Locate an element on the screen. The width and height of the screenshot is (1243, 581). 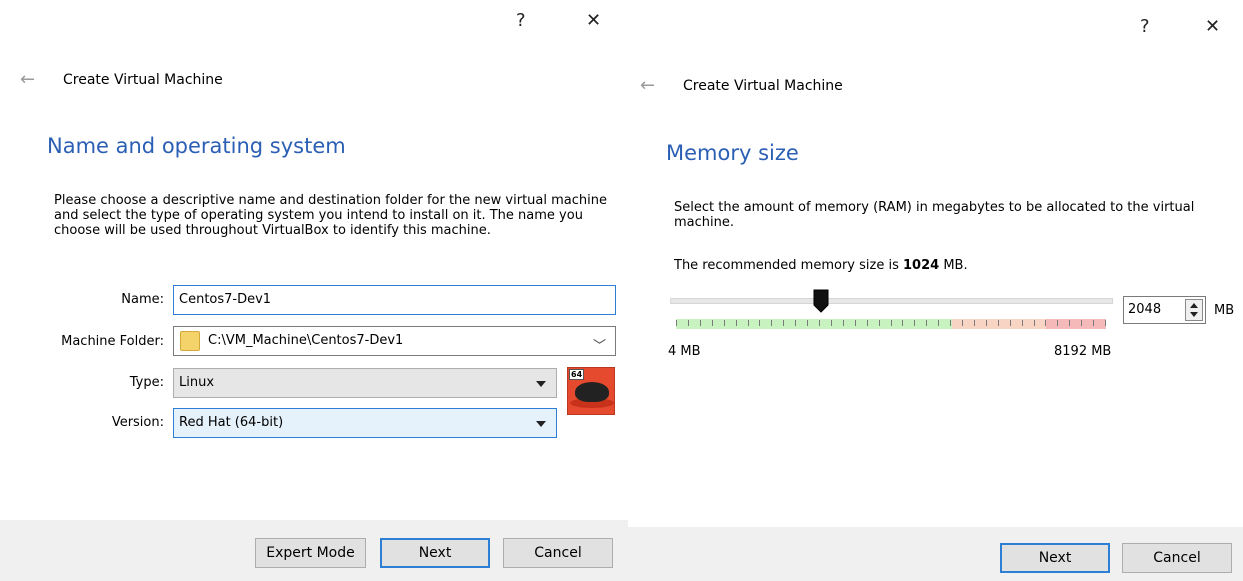
button-bar: Expert Mode Next Cancel is located at coordinates (314, 550).